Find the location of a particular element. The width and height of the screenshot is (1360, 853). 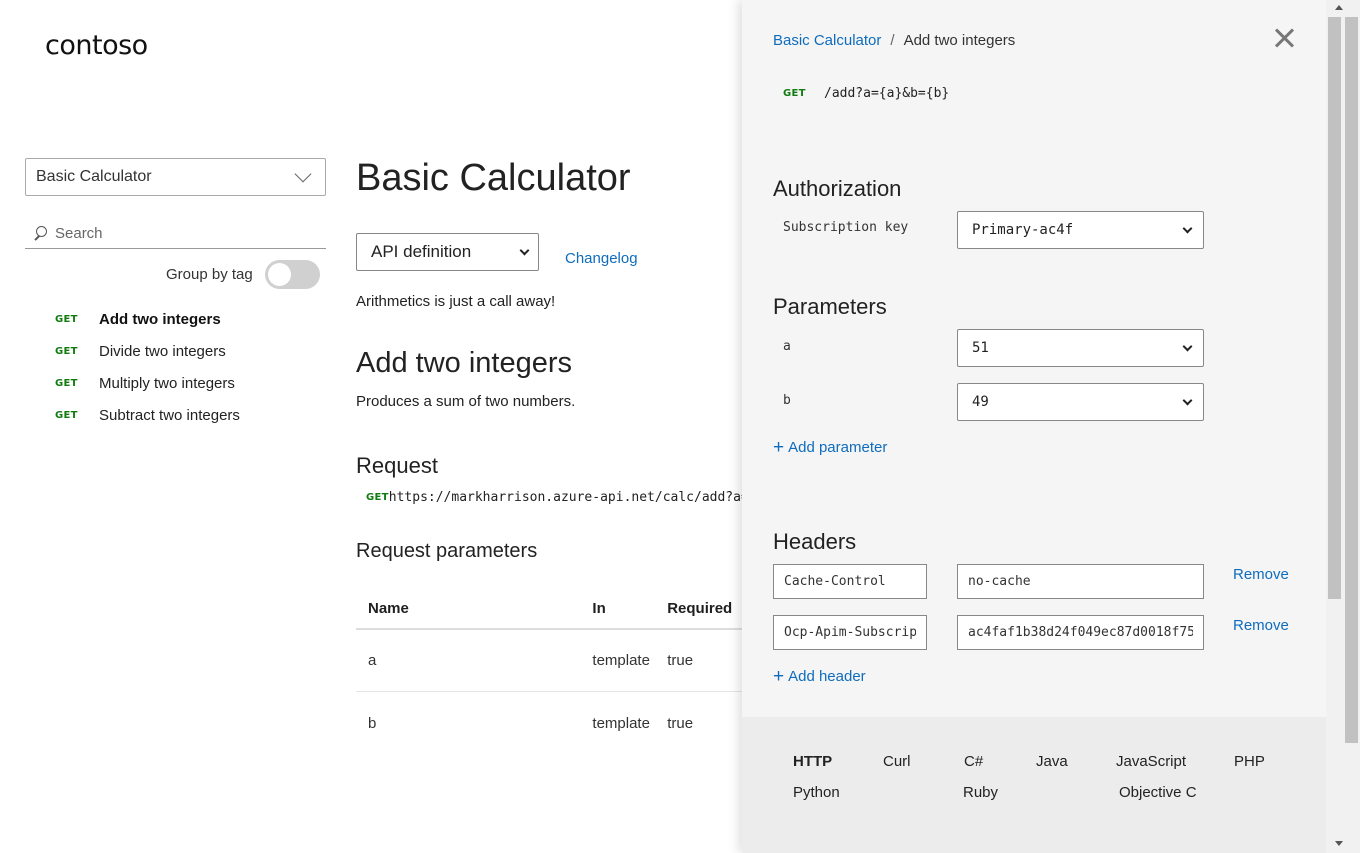

authorization-heading: Authorization is located at coordinates (837, 188).